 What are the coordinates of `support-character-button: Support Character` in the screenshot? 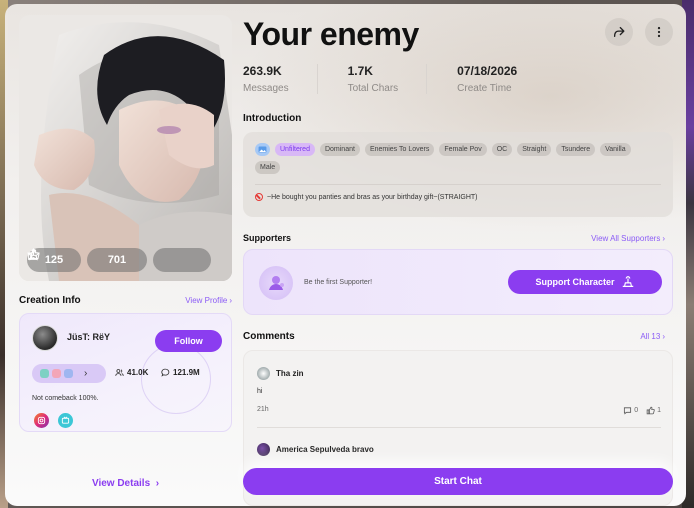 It's located at (585, 282).